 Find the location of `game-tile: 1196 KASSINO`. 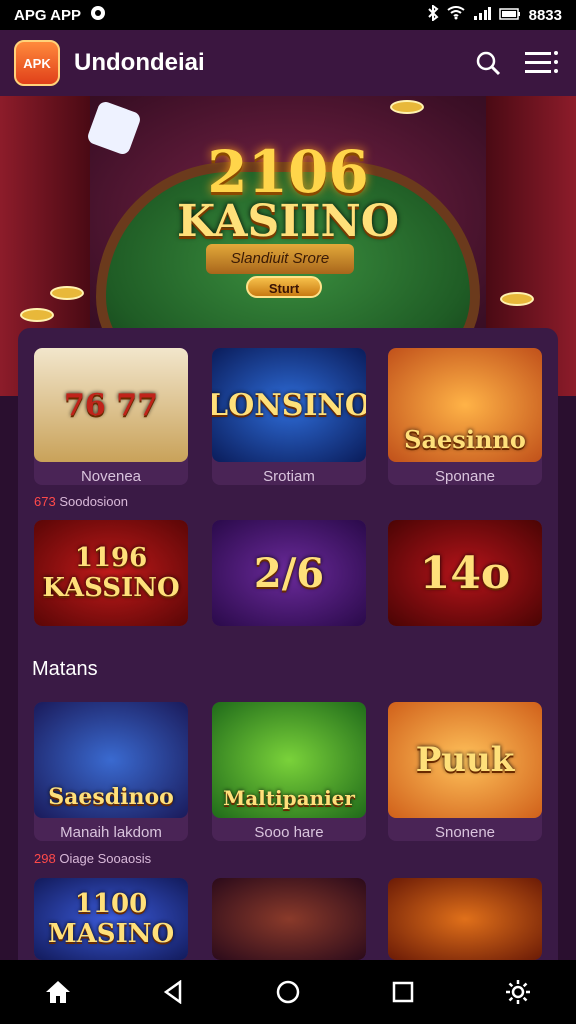

game-tile: 1196 KASSINO is located at coordinates (111, 573).